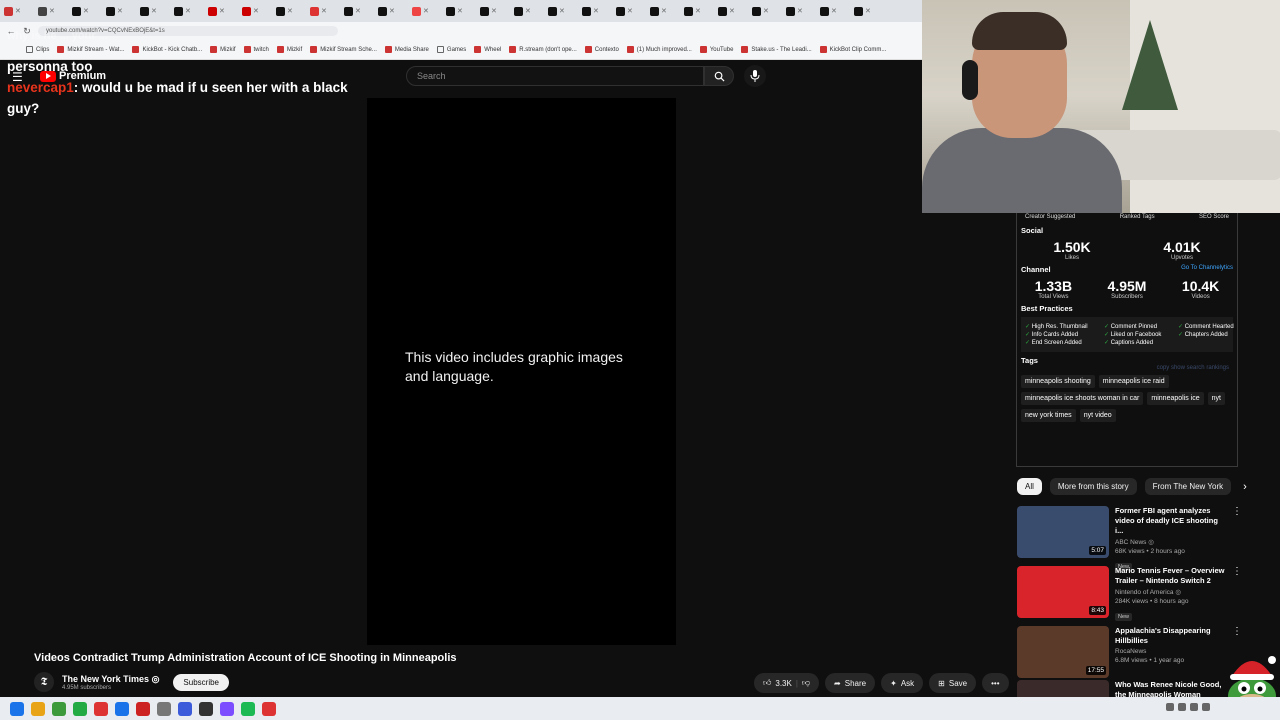  What do you see at coordinates (1175, 398) in the screenshot?
I see `tag-chip: minneapolis ice` at bounding box center [1175, 398].